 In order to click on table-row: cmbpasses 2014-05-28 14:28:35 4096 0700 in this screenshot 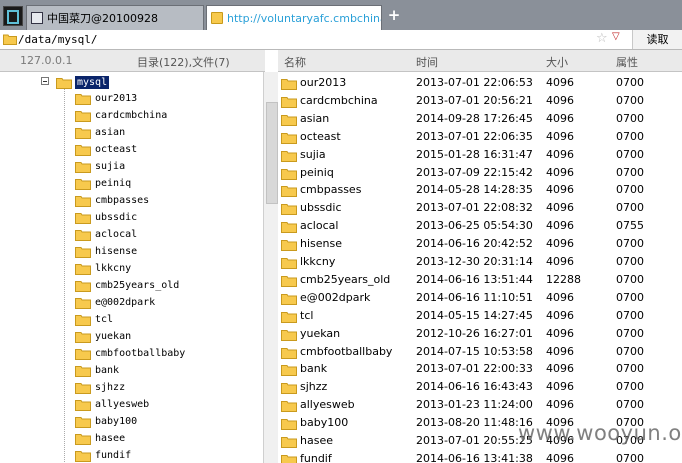, I will do `click(480, 190)`.